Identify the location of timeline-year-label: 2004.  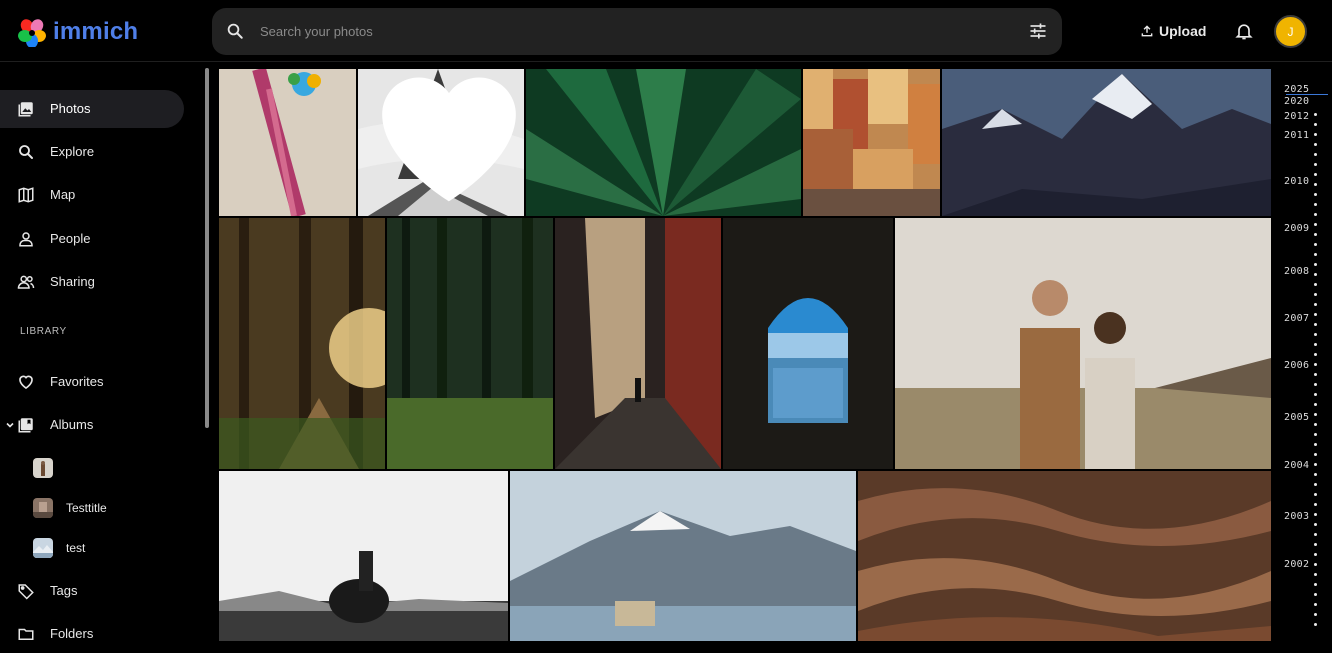
(1296, 465).